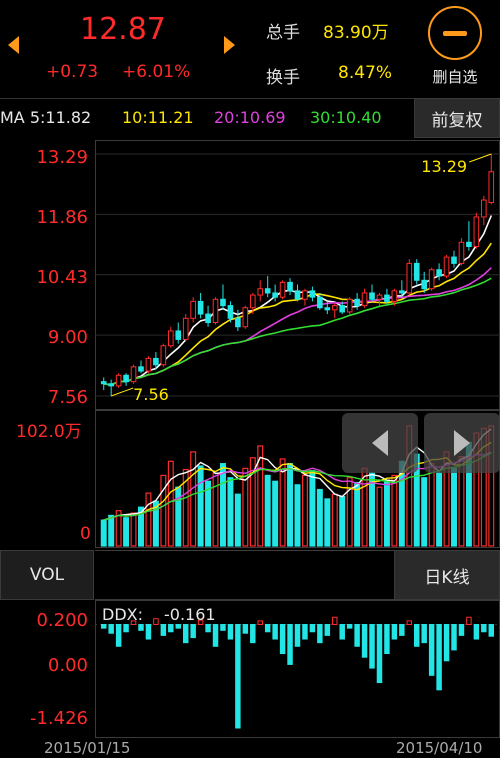 The height and width of the screenshot is (758, 500). Describe the element at coordinates (380, 443) in the screenshot. I see `chart-prev-button` at that location.